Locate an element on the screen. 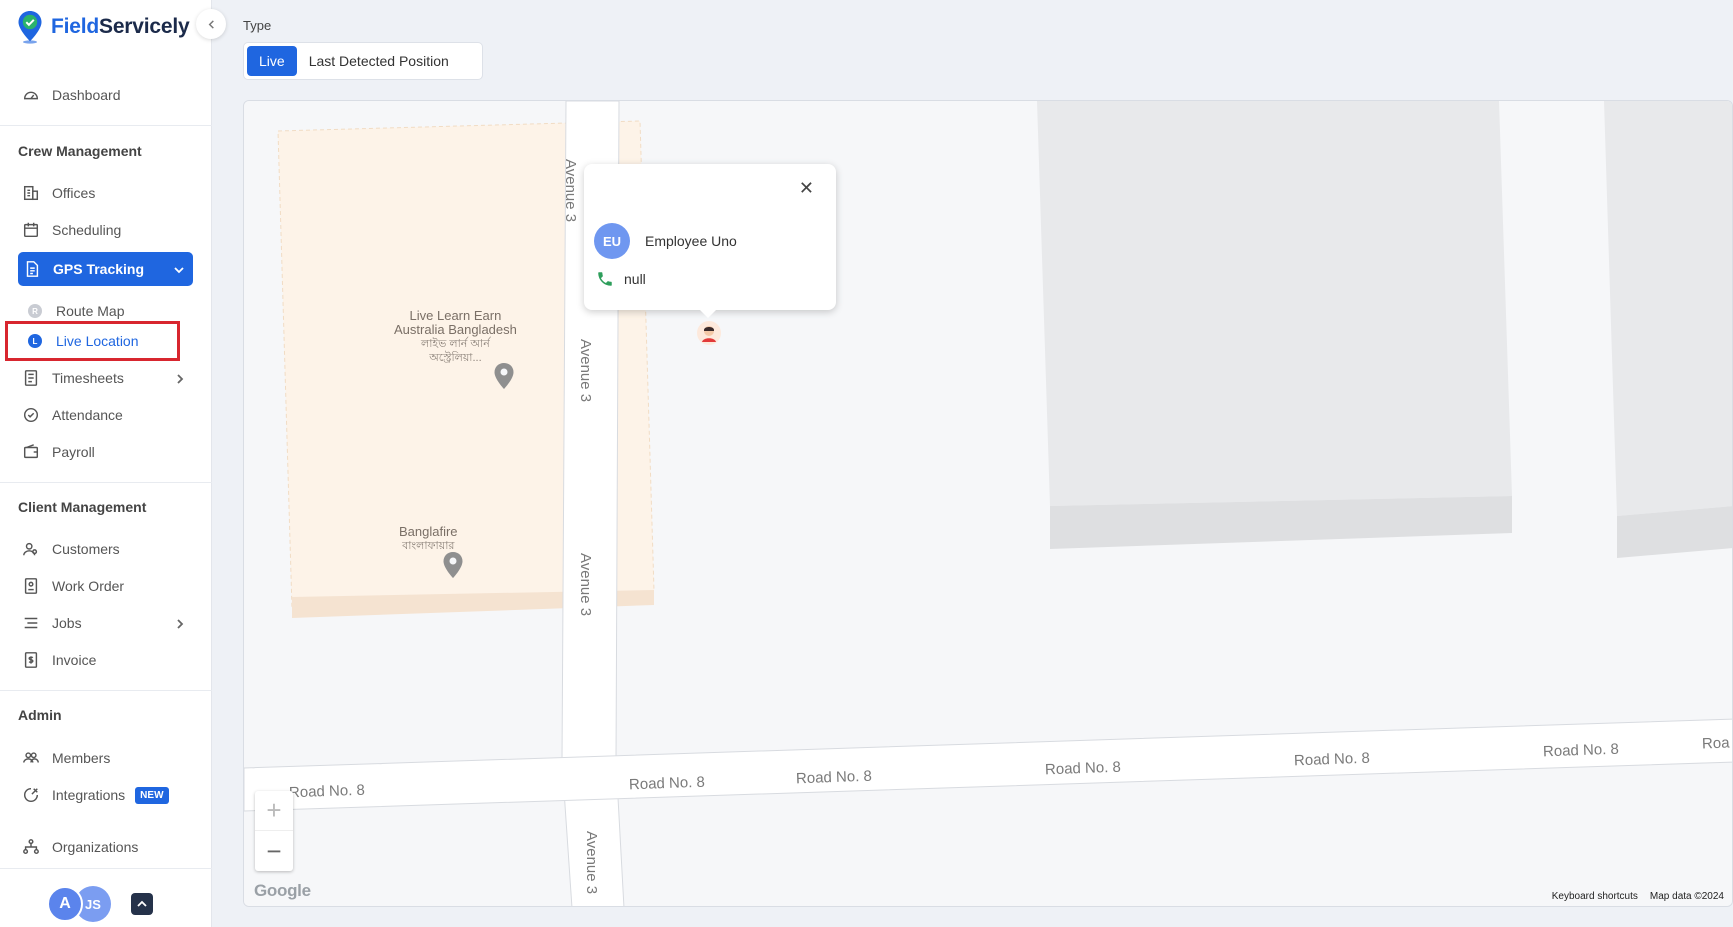  sidebar-item-gps-tracking: GPS Tracking is located at coordinates (105, 269).